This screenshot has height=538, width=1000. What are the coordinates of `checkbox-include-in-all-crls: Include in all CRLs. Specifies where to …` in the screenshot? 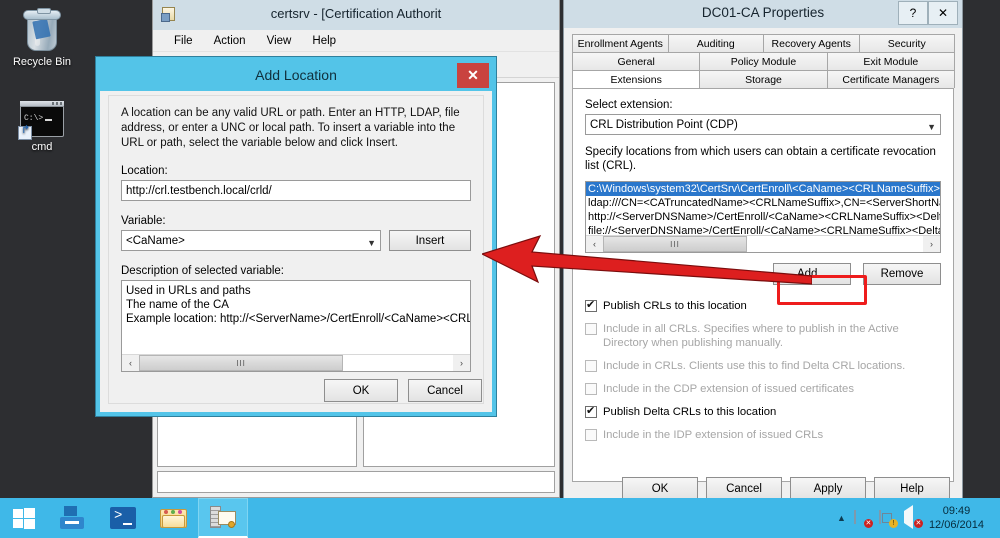 It's located at (763, 336).